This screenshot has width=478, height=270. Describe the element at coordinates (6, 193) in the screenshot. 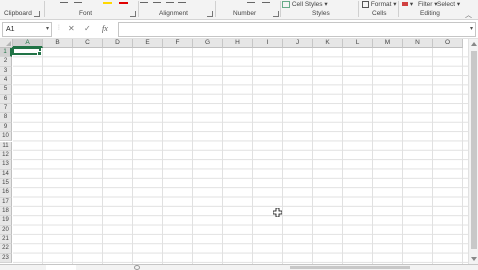

I see `row-header: 16` at that location.